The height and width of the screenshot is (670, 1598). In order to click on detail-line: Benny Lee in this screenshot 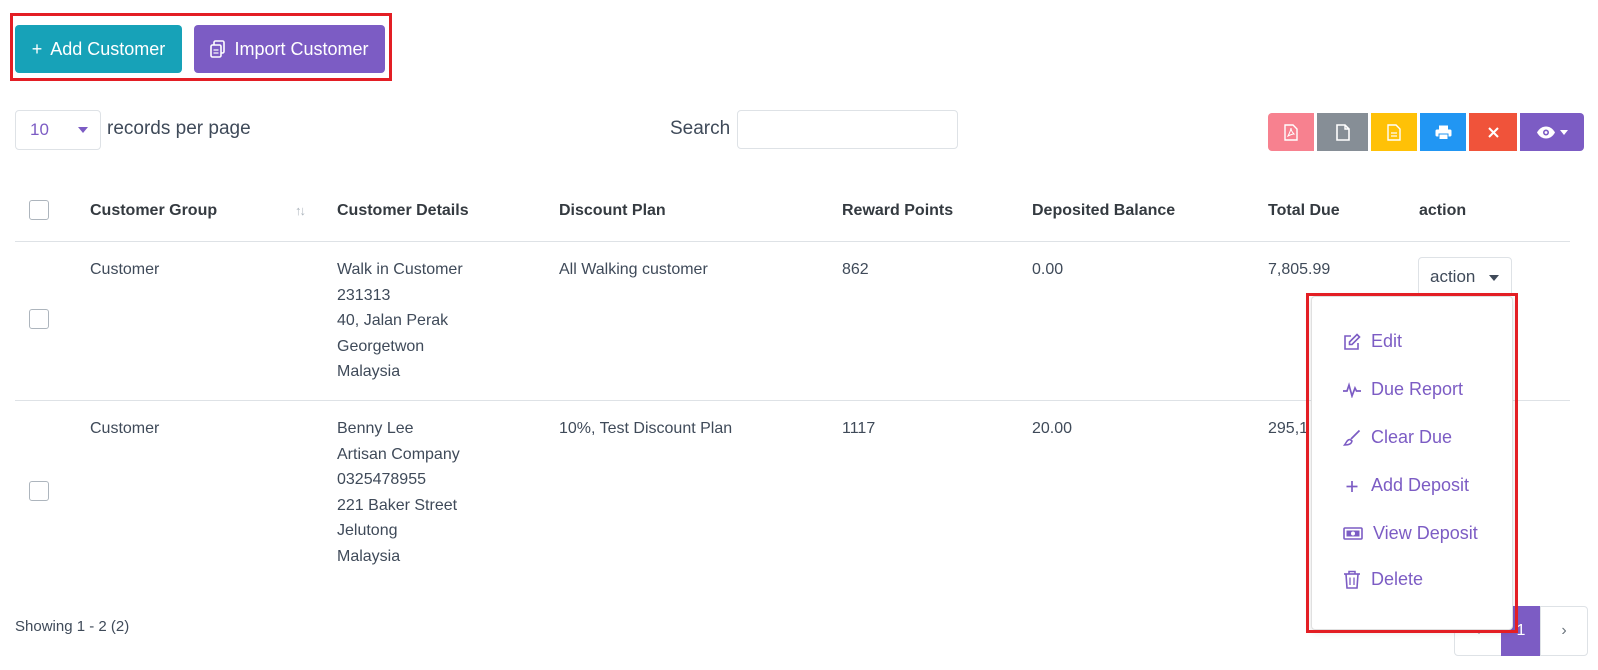, I will do `click(375, 428)`.